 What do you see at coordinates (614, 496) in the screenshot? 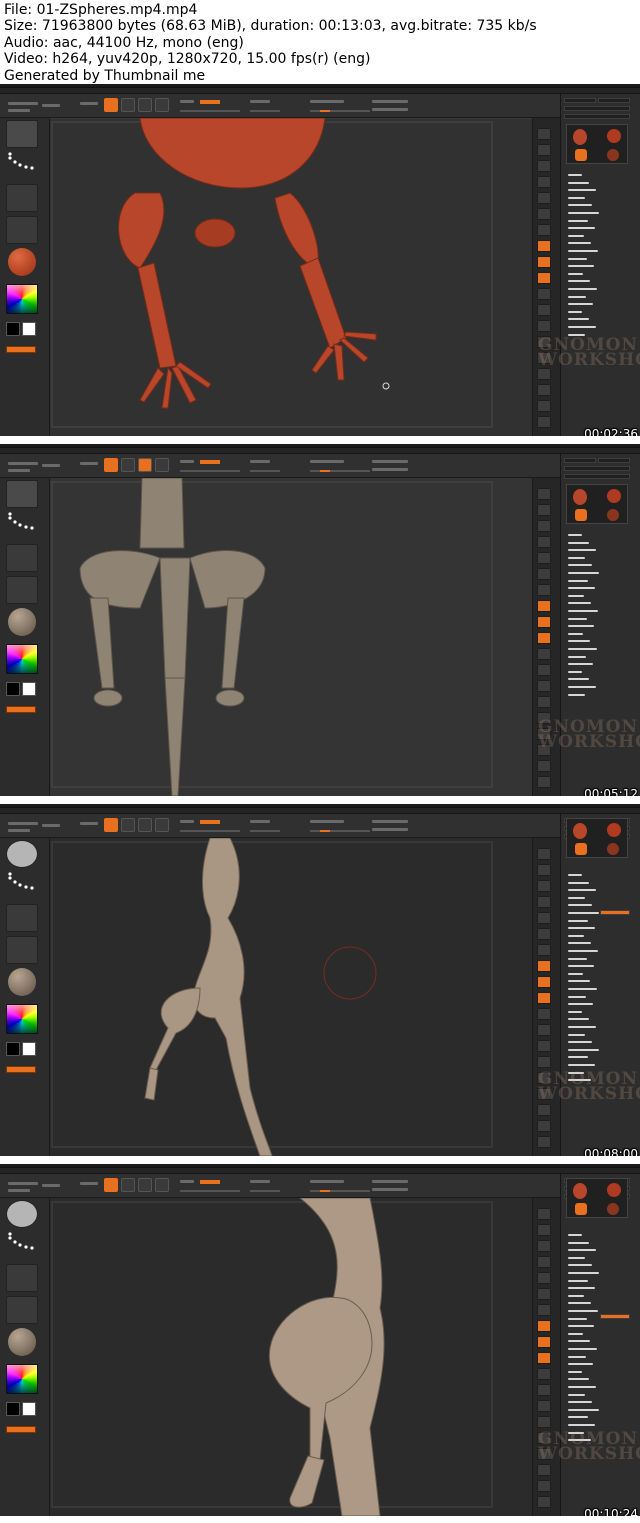
I see `sphere-thumbnail` at bounding box center [614, 496].